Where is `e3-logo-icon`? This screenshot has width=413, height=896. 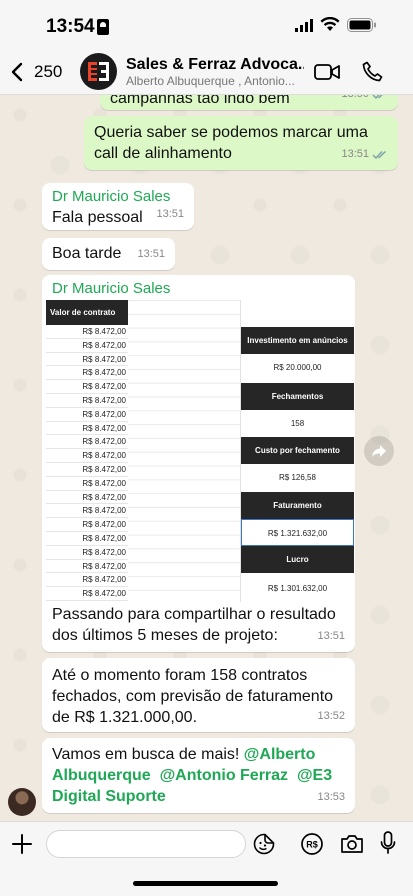 e3-logo-icon is located at coordinates (98, 71).